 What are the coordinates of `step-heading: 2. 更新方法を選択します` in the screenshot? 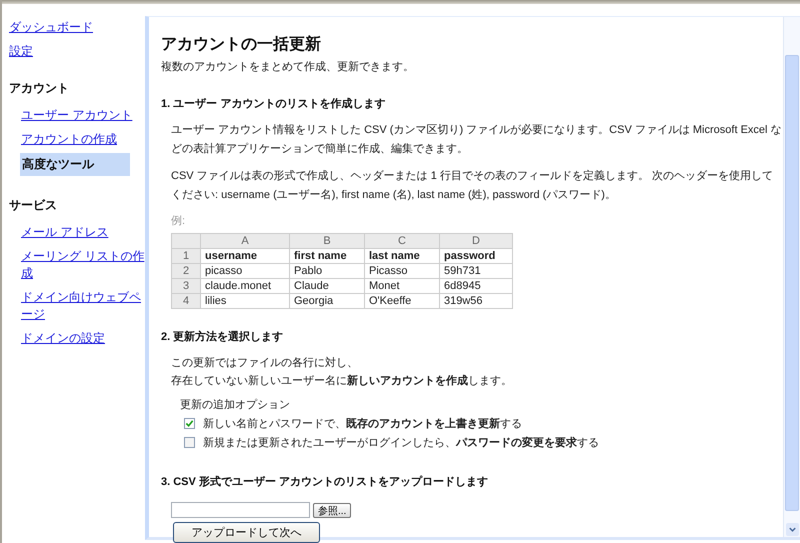 It's located at (222, 337).